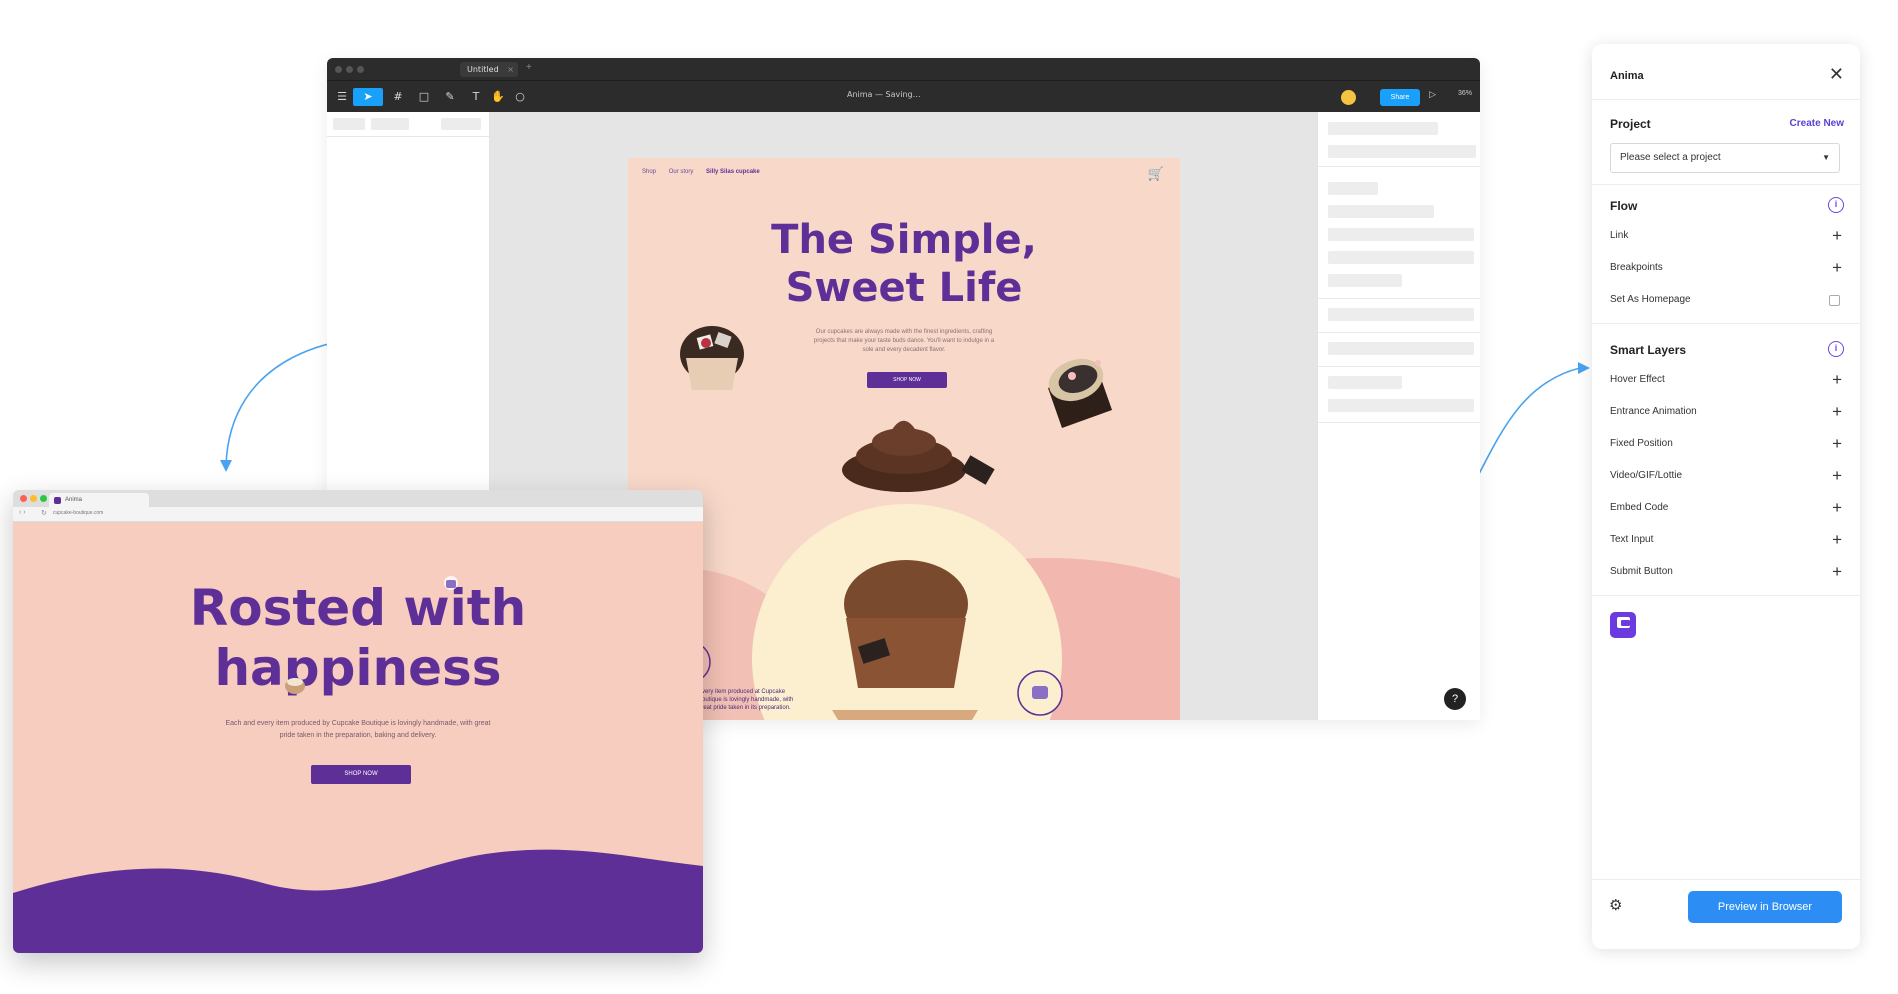 Image resolution: width=1898 pixels, height=994 pixels. I want to click on smart-layer-hover-effect: Hover Effect +, so click(1726, 380).